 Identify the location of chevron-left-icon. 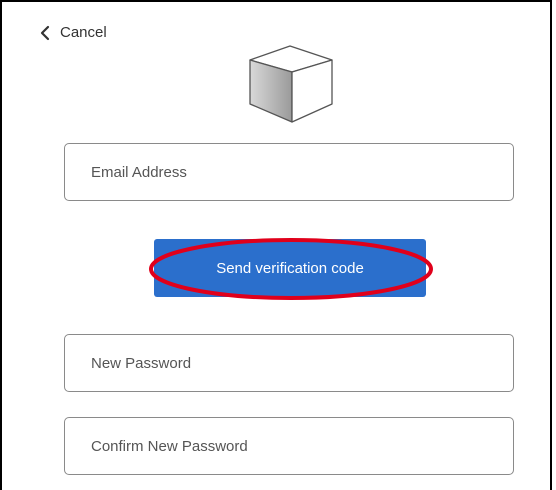
(45, 32).